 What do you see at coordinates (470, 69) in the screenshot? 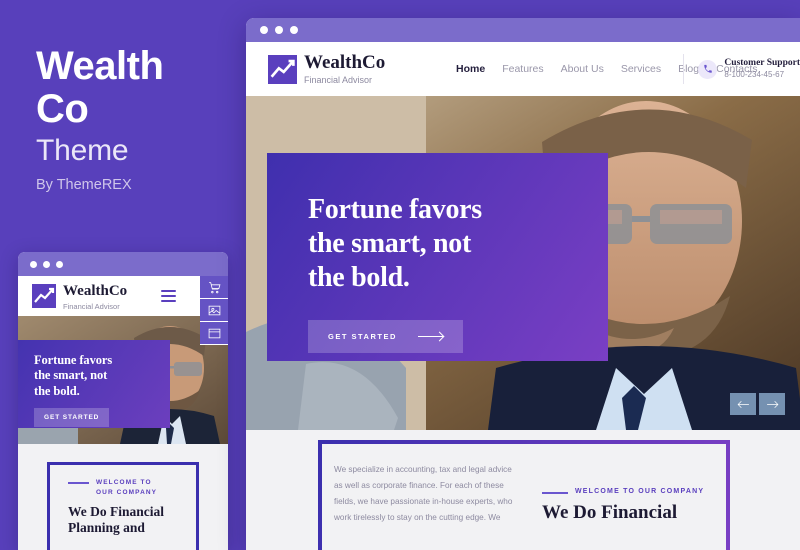
I see `nav-item-home: Home` at bounding box center [470, 69].